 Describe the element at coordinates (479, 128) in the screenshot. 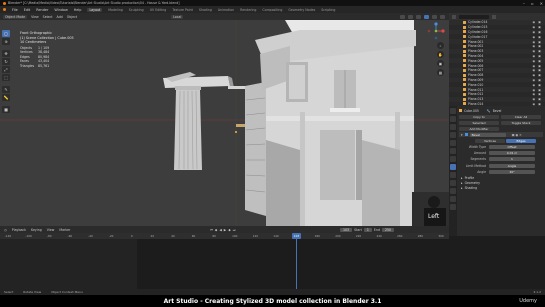

I see `add-modifier-dropdown: Add Modifier` at that location.